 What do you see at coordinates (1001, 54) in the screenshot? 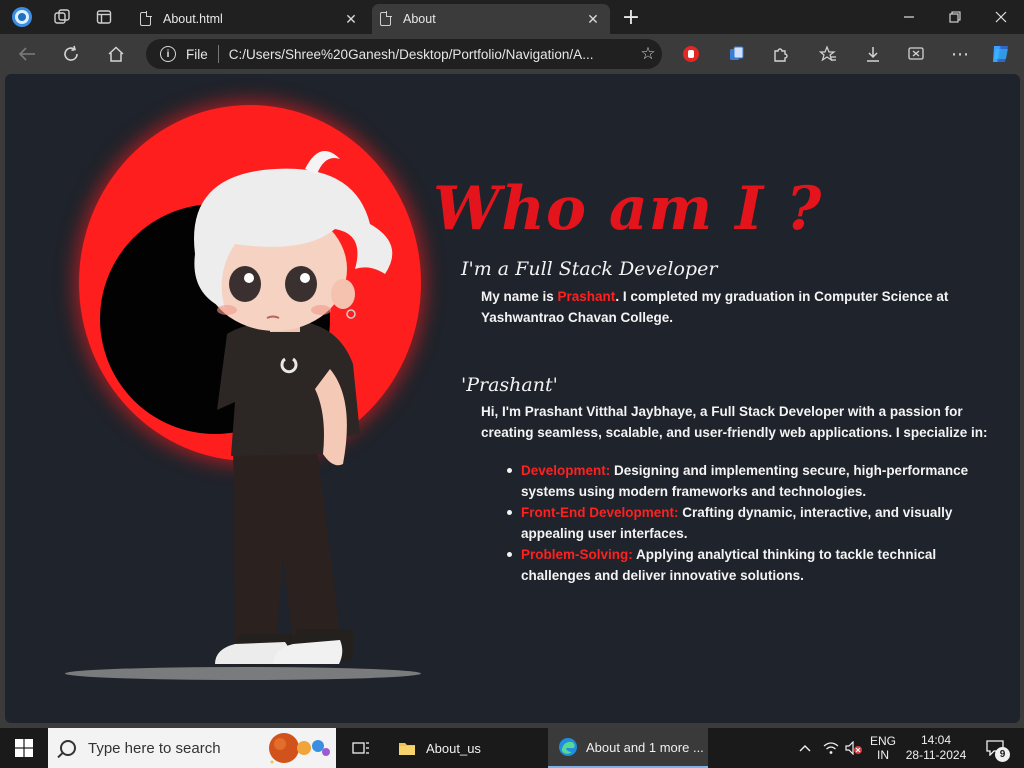
I see `copilot-icon` at bounding box center [1001, 54].